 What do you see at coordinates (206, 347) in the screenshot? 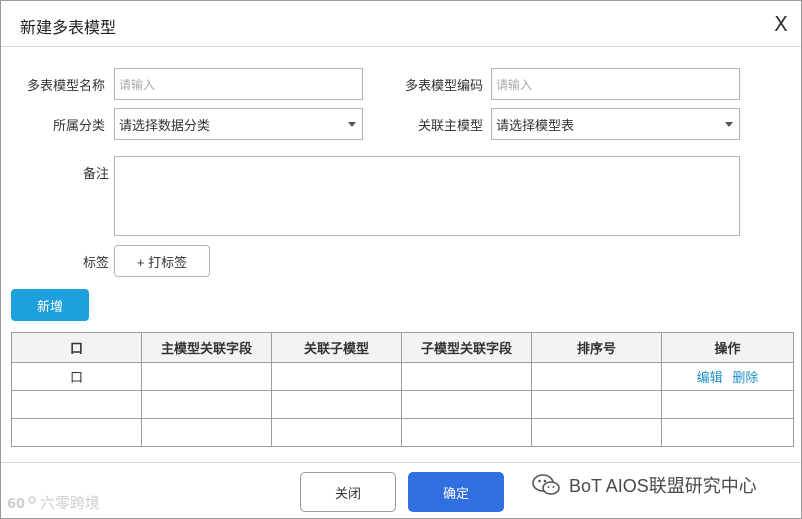
I see `column-header-main-field: 主模型关联字段` at bounding box center [206, 347].